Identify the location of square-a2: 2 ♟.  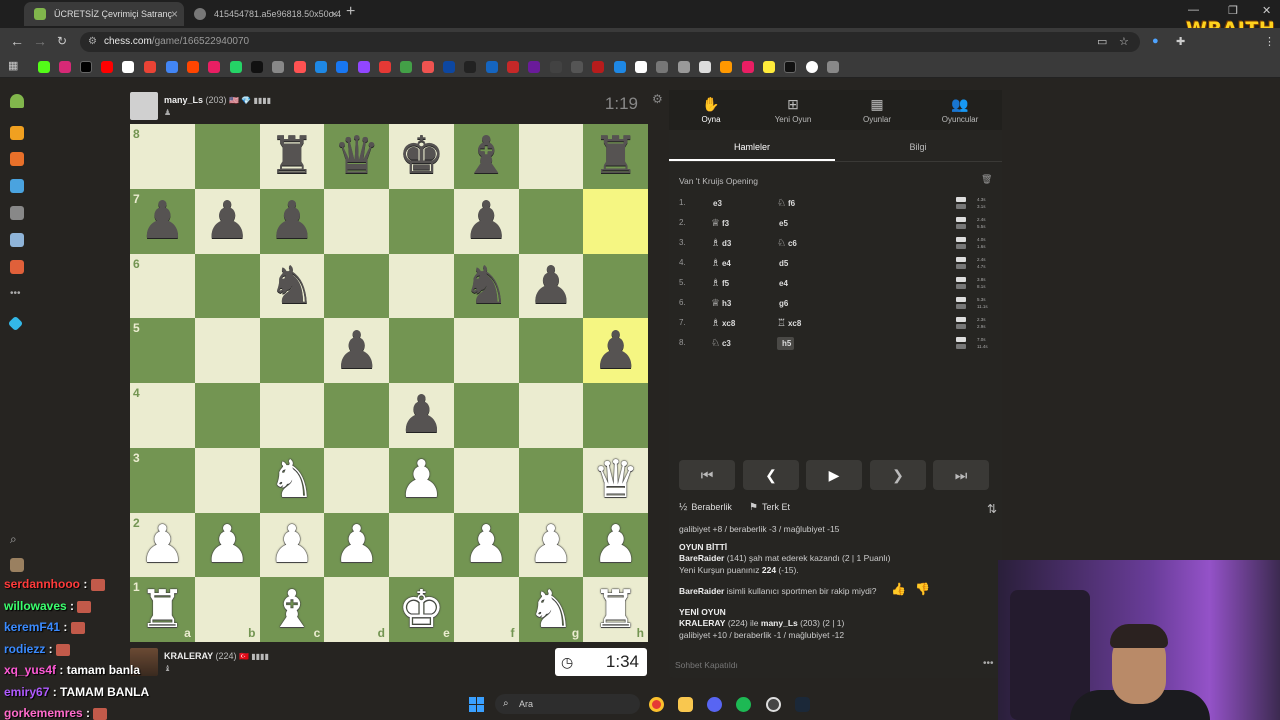
(162, 545).